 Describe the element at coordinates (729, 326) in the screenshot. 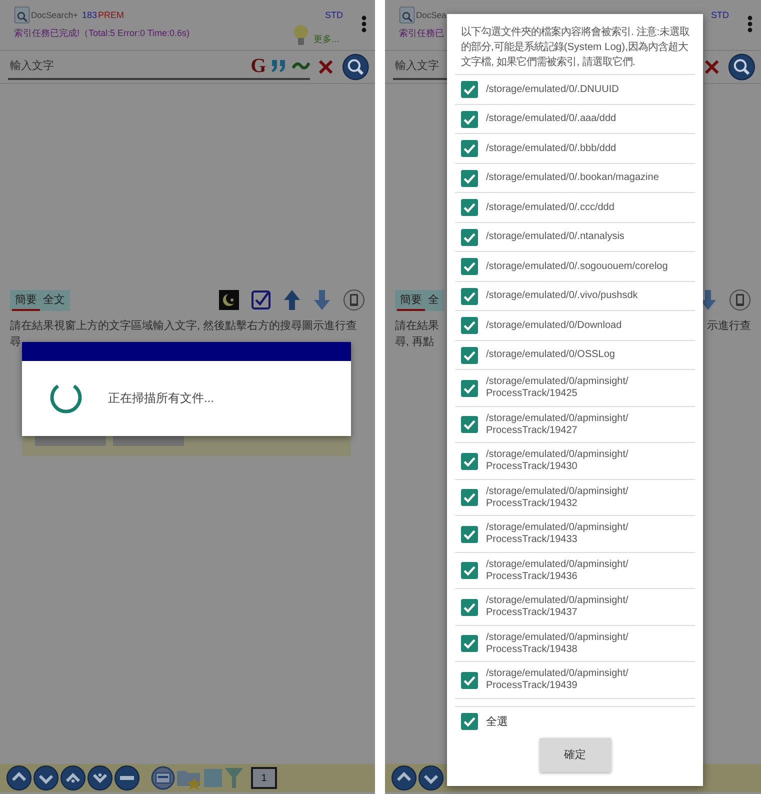

I see `help-text: 示進行查` at that location.